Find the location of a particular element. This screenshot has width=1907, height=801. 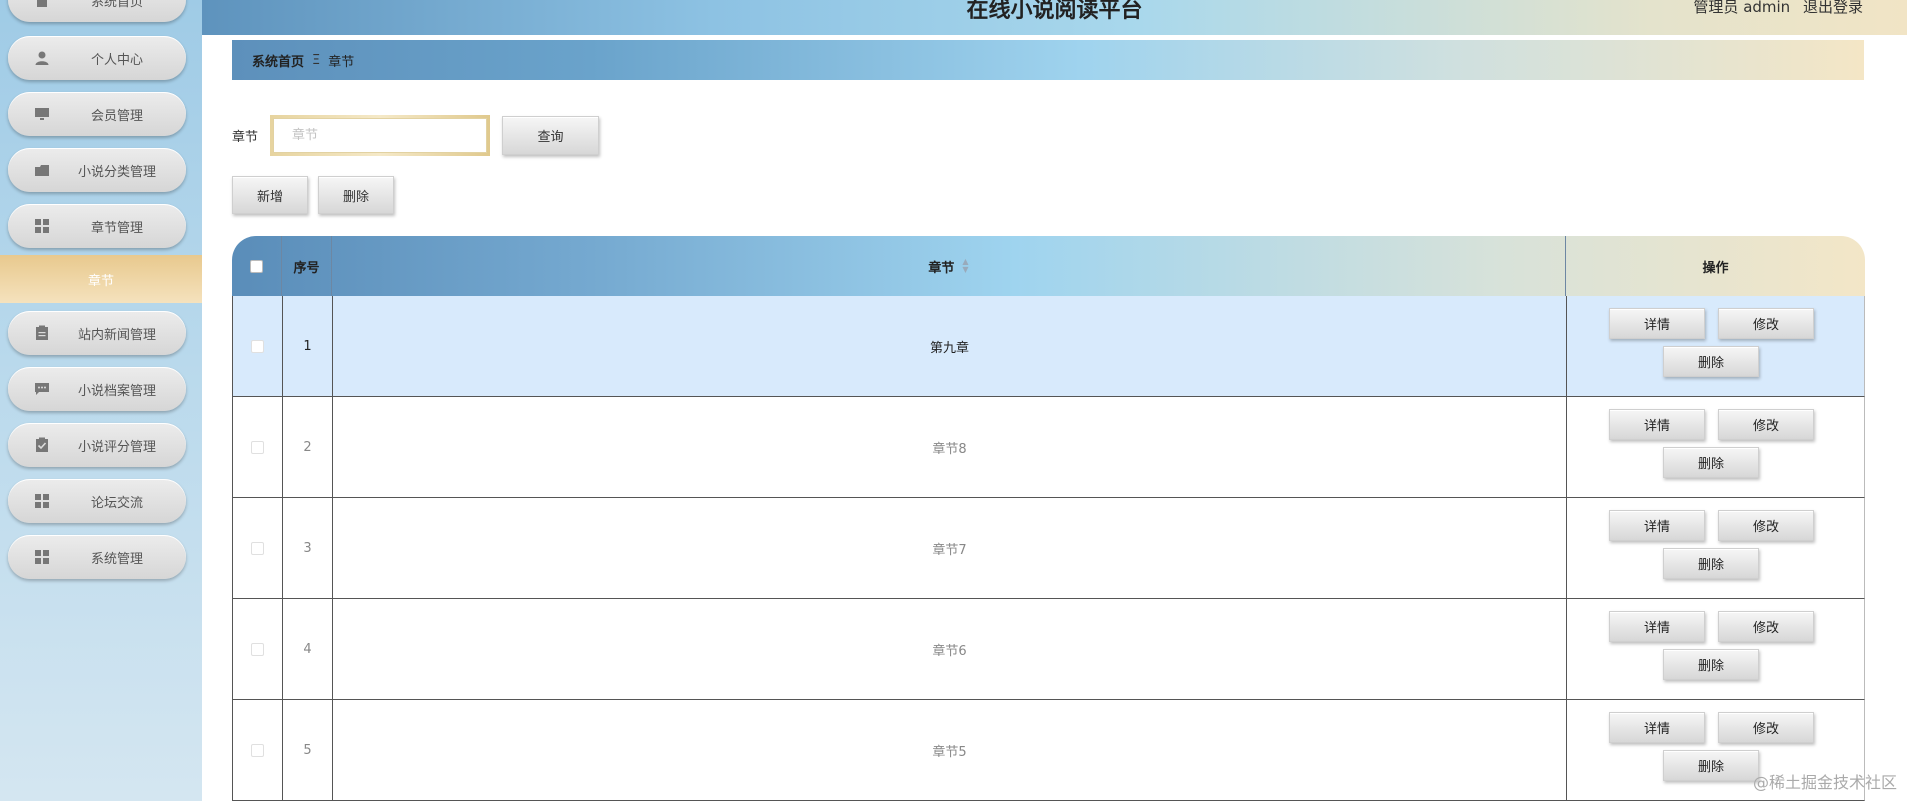

column-header-chapter-label: 章节 is located at coordinates (941, 268).